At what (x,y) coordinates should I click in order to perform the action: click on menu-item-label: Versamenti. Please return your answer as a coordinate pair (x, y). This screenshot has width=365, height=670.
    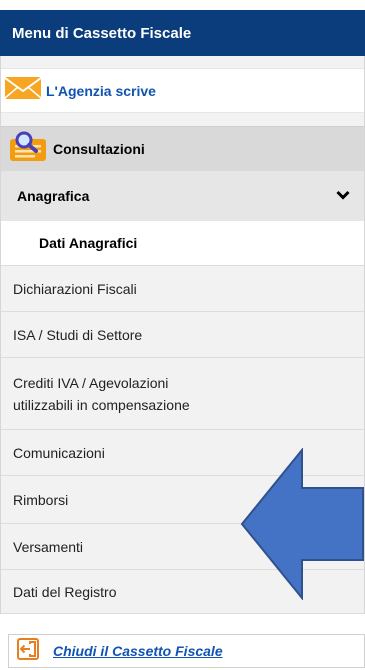
    Looking at the image, I should click on (48, 546).